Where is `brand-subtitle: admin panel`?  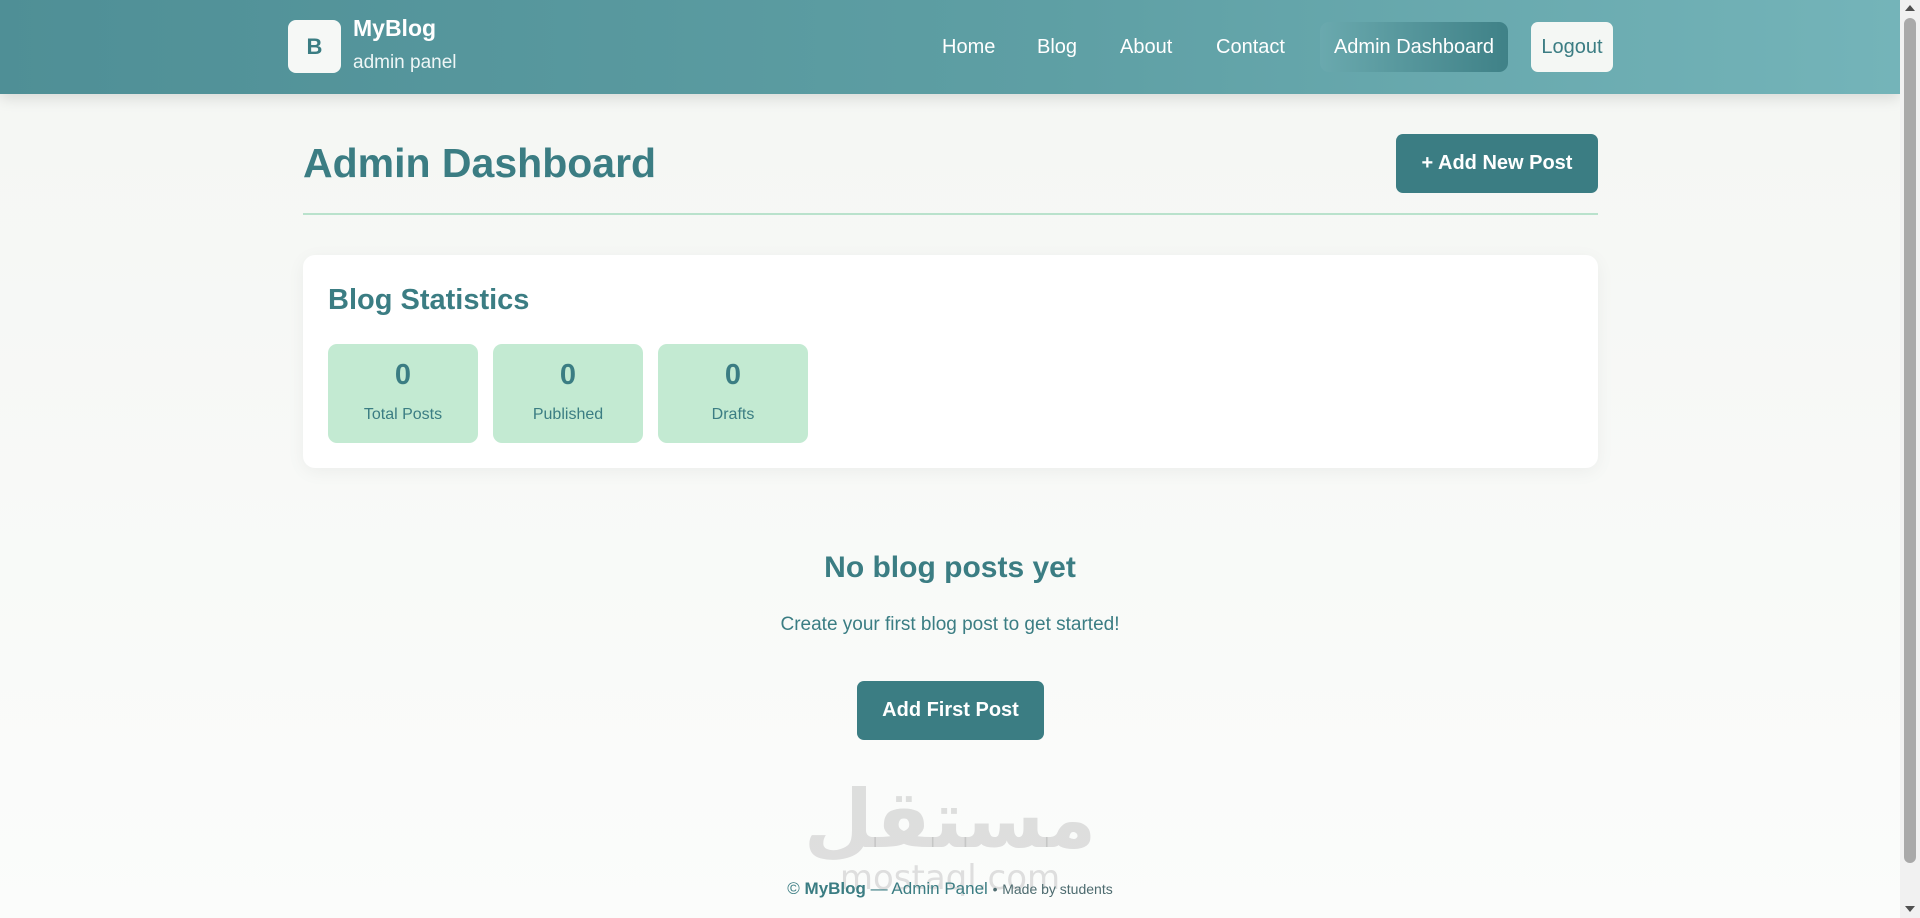
brand-subtitle: admin panel is located at coordinates (405, 62).